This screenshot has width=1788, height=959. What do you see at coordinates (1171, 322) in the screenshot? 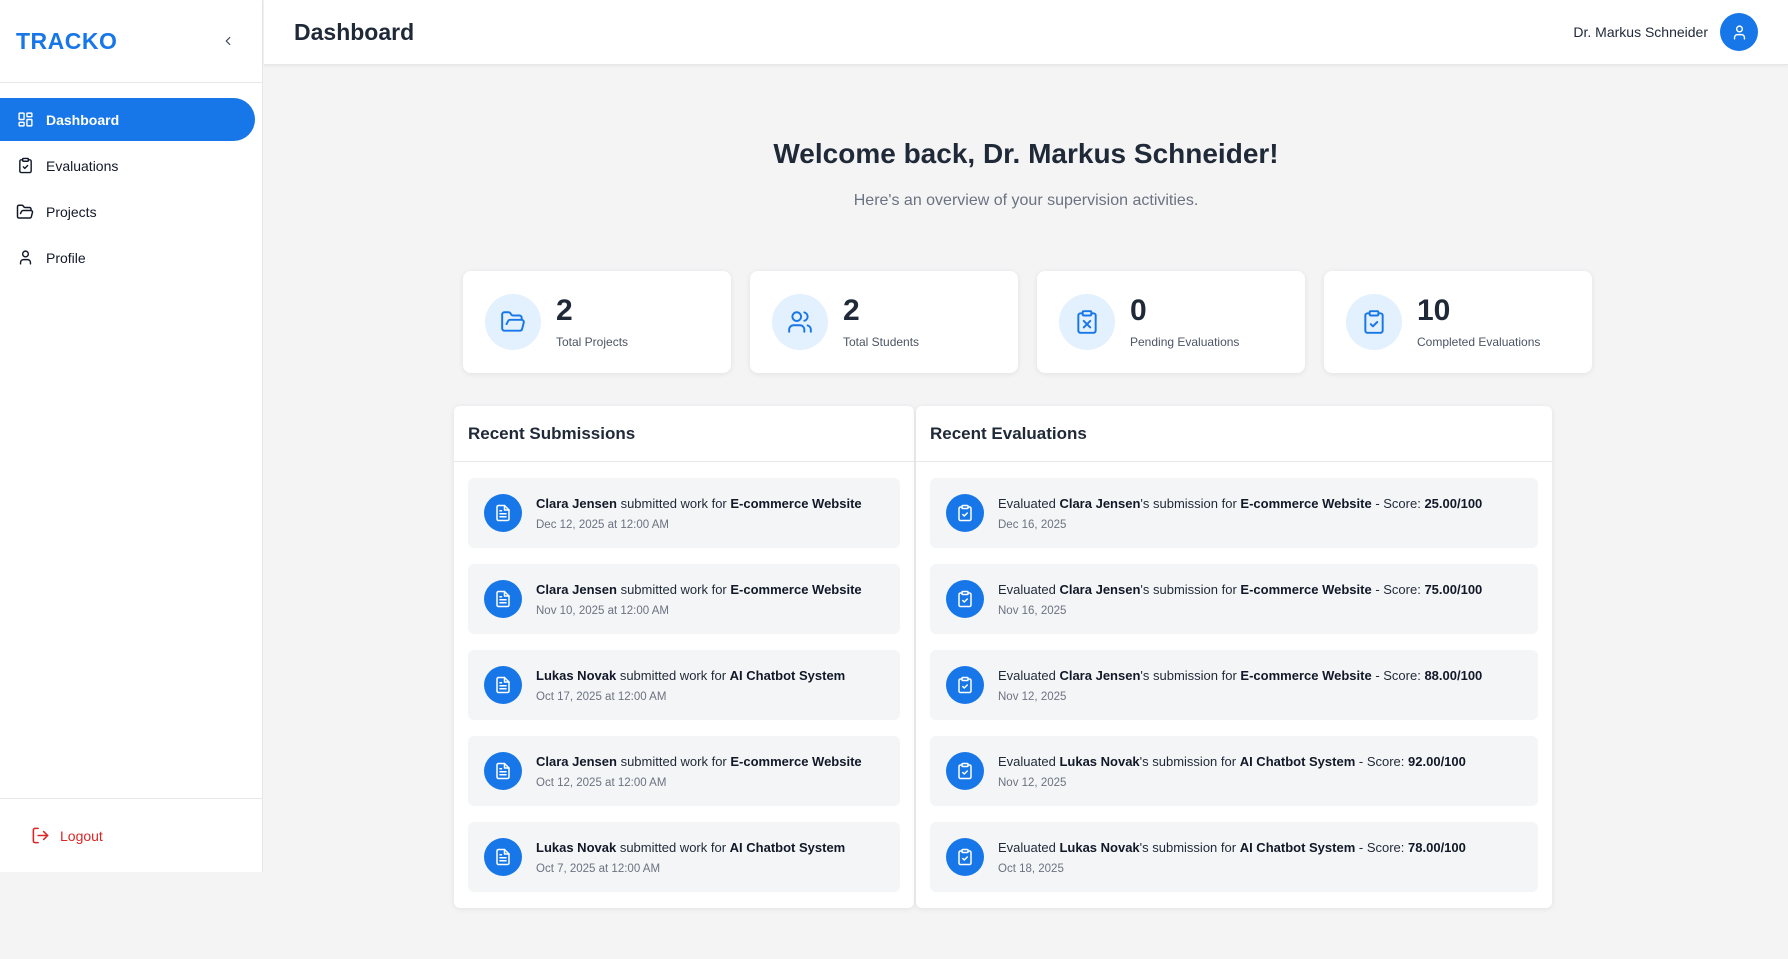
I see `stat-card-pending-evaluations: 0 Pending Evaluations` at bounding box center [1171, 322].